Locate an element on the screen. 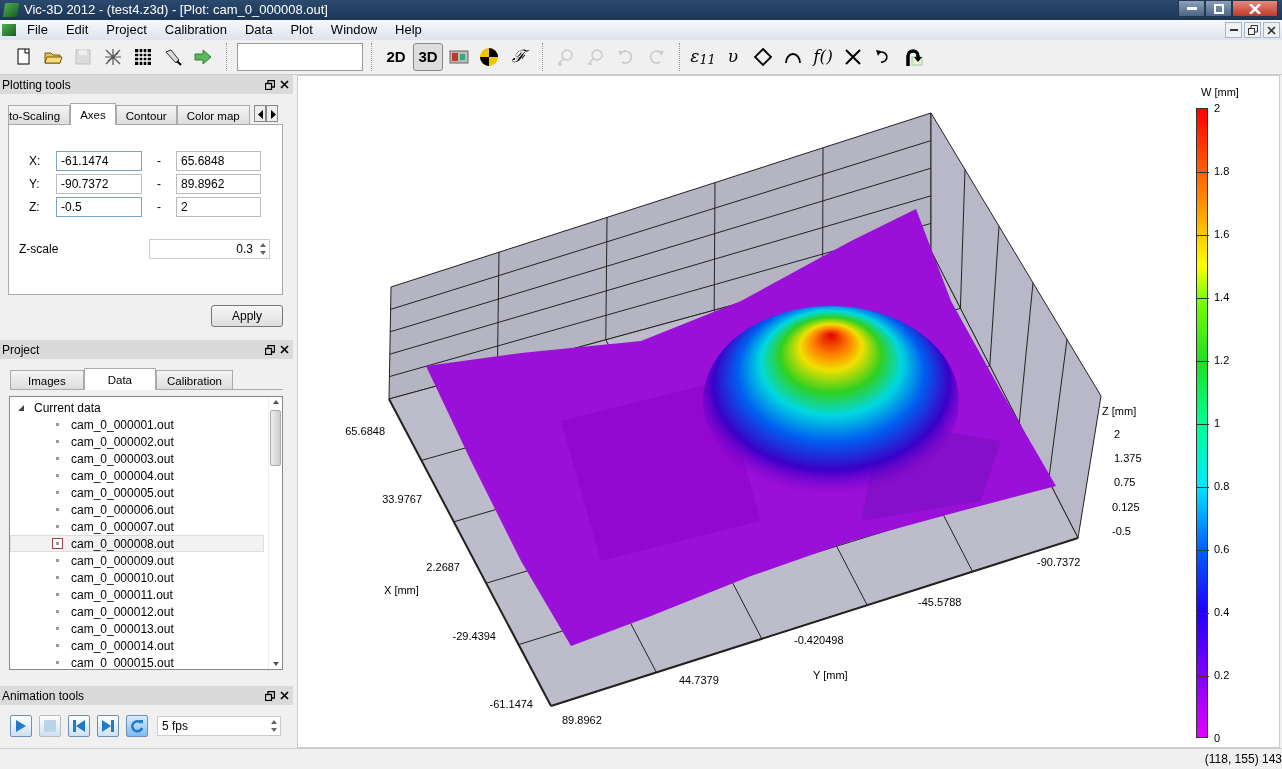  spin-field: 5 fps is located at coordinates (219, 726).